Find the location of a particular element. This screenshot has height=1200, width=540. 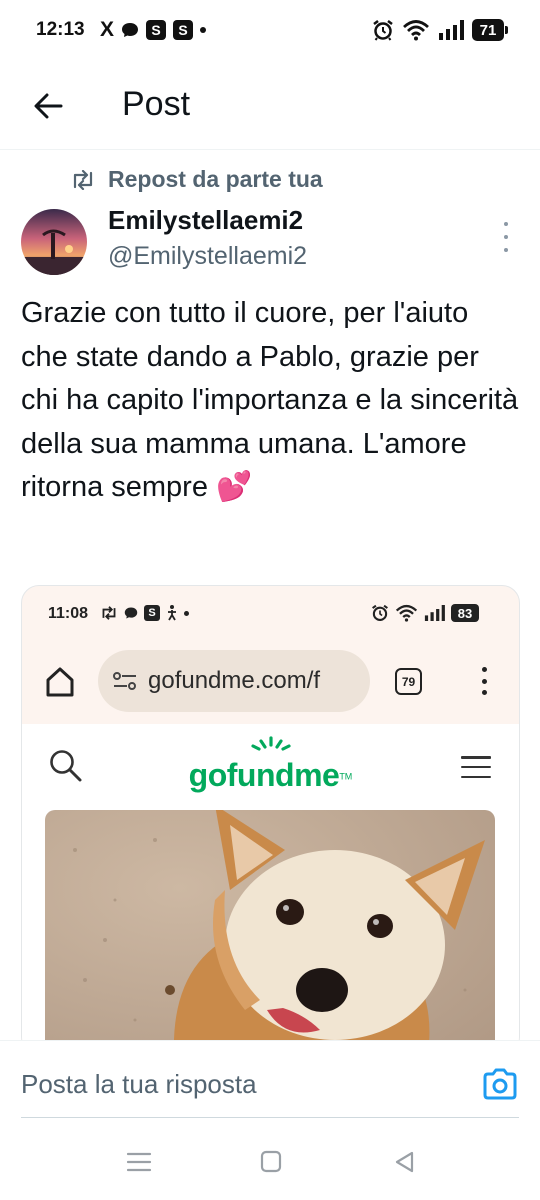

hamburger-menu-icon is located at coordinates (476, 767).